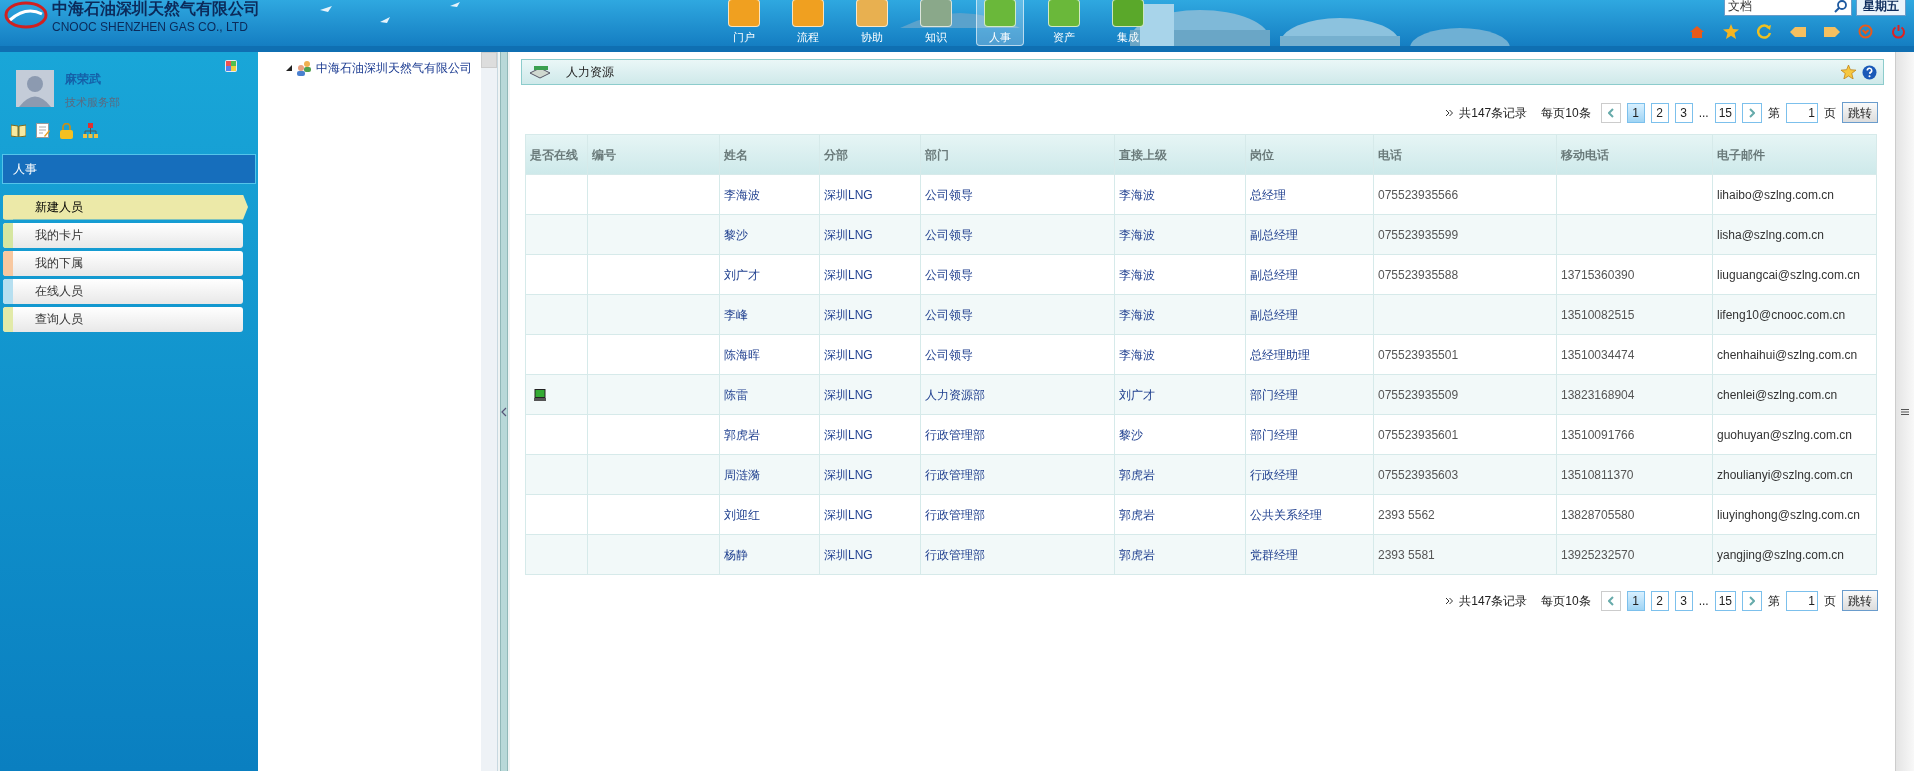 Image resolution: width=1914 pixels, height=771 pixels. What do you see at coordinates (1697, 31) in the screenshot?
I see `home-icon` at bounding box center [1697, 31].